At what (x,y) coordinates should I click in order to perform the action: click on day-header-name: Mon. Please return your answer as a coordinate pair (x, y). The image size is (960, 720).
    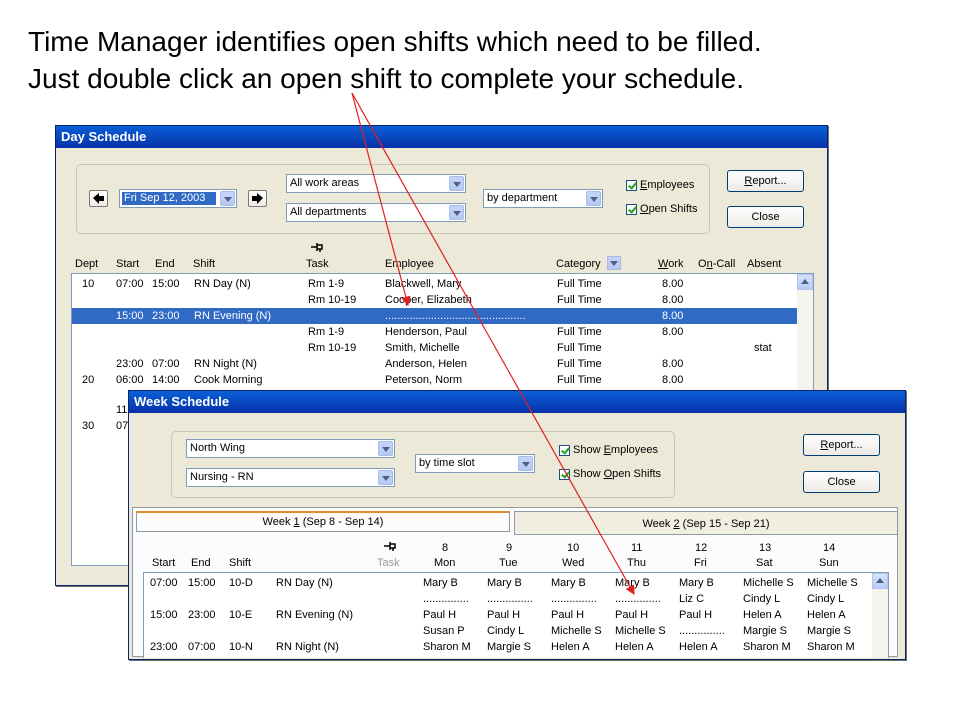
    Looking at the image, I should click on (445, 563).